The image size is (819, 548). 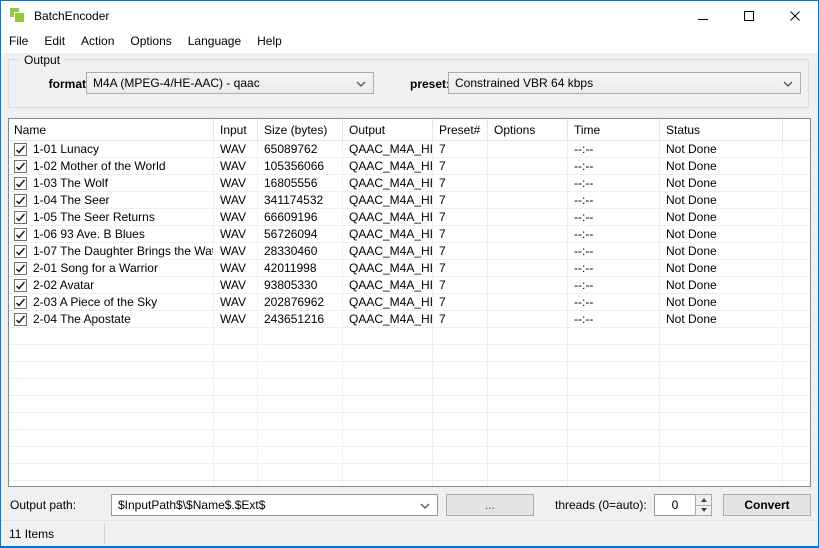 What do you see at coordinates (54, 41) in the screenshot?
I see `menu-edit: Edit` at bounding box center [54, 41].